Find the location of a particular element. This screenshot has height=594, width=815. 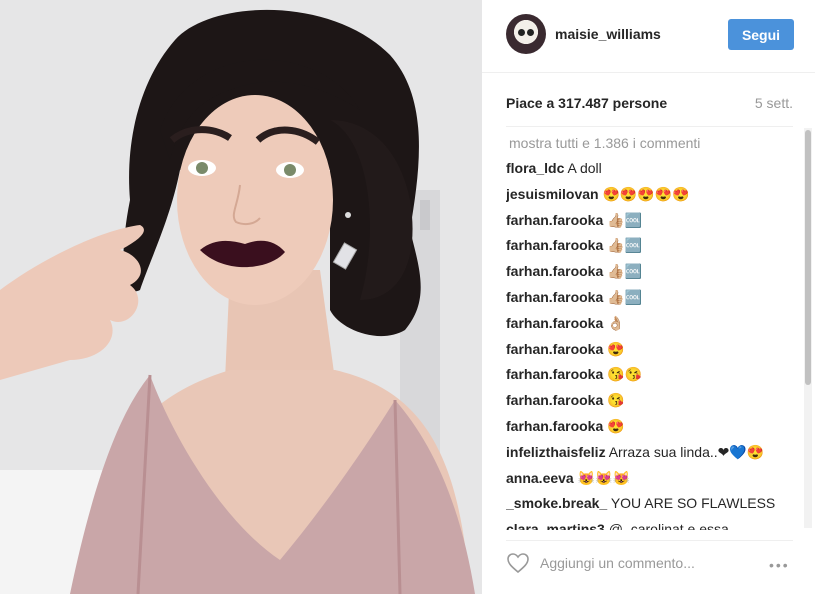

comment-row: clara_martins3 @_carolinat e essa is located at coordinates (651, 523).